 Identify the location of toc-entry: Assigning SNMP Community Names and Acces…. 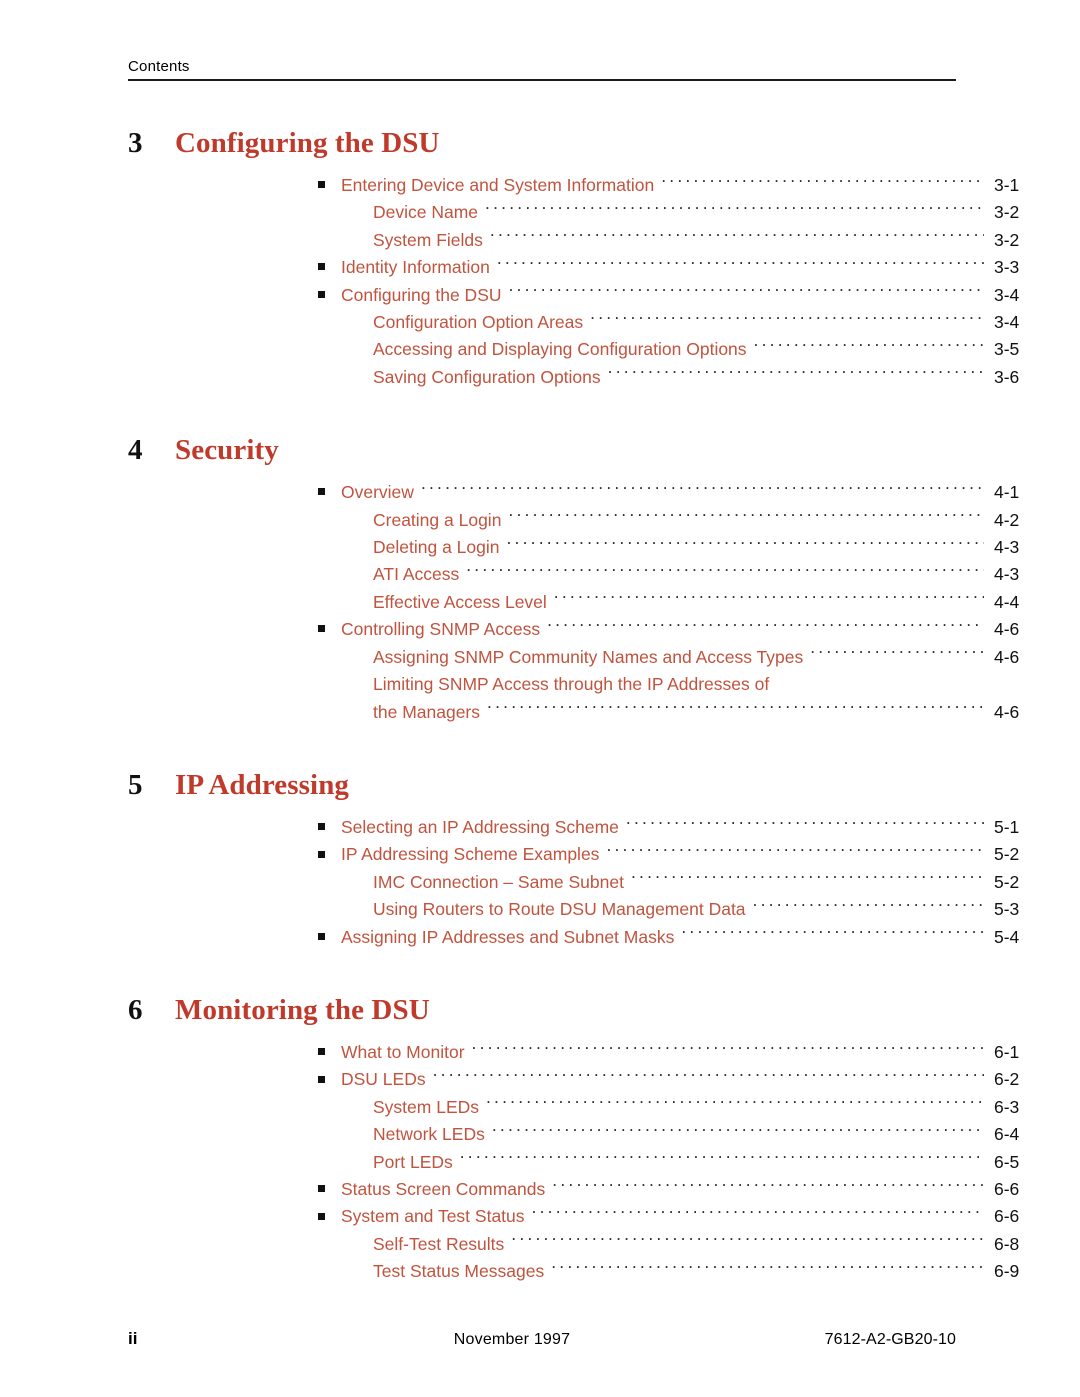
(540, 657).